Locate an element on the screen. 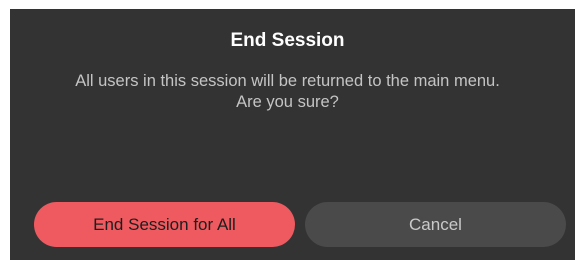 Image resolution: width=575 pixels, height=260 pixels. cancel-button: Cancel is located at coordinates (435, 224).